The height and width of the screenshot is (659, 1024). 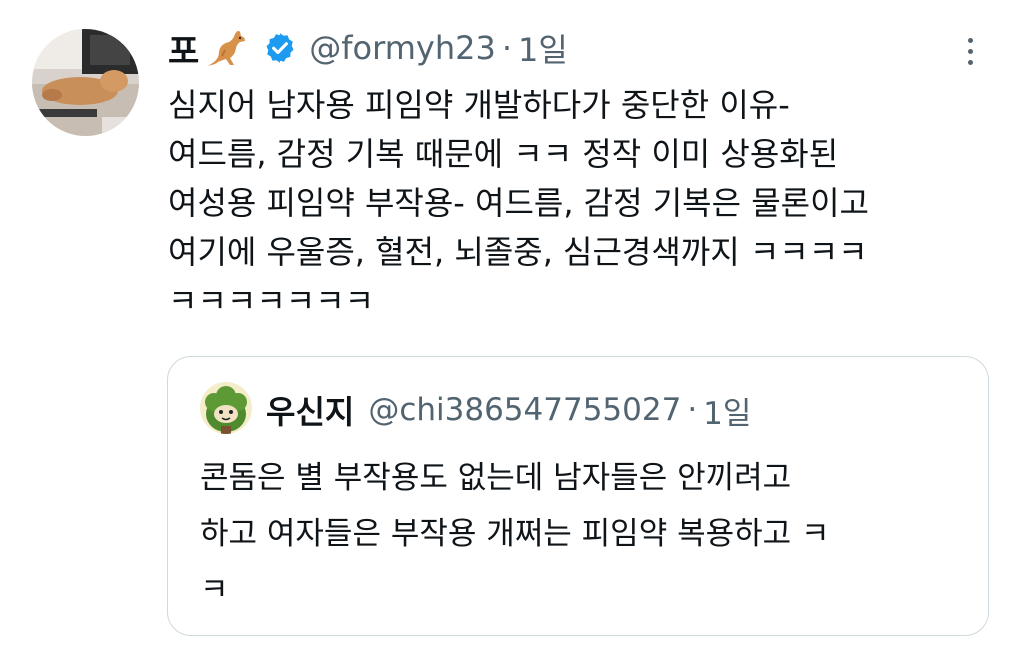 I want to click on tweet-text-line: ㅋㅋㅋㅋㅋㅋㅋ, so click(x=271, y=301).